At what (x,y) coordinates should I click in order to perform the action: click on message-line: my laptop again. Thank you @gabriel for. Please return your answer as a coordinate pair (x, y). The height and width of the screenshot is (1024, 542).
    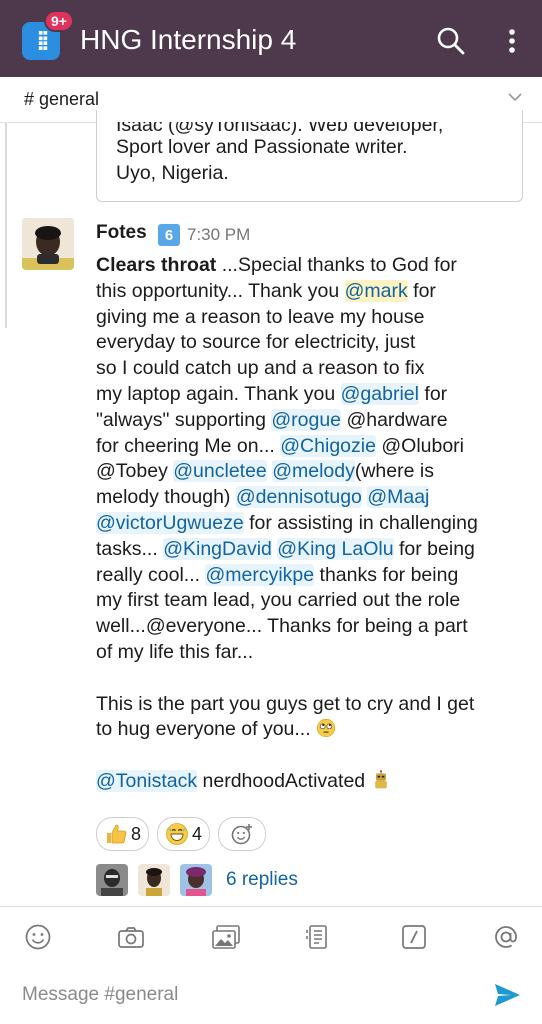
    Looking at the image, I should click on (311, 395).